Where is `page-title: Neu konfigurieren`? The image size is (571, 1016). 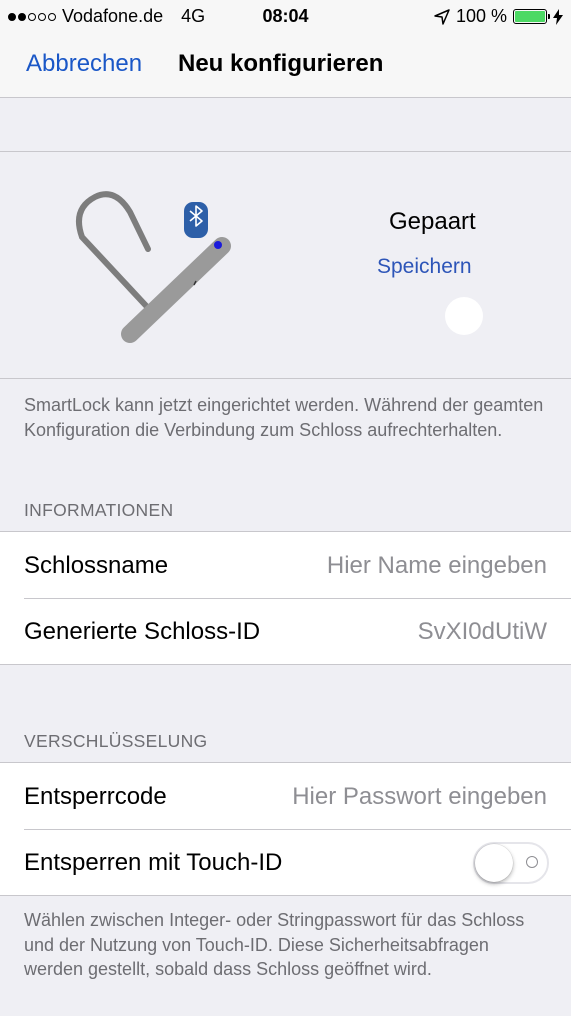
page-title: Neu konfigurieren is located at coordinates (281, 63).